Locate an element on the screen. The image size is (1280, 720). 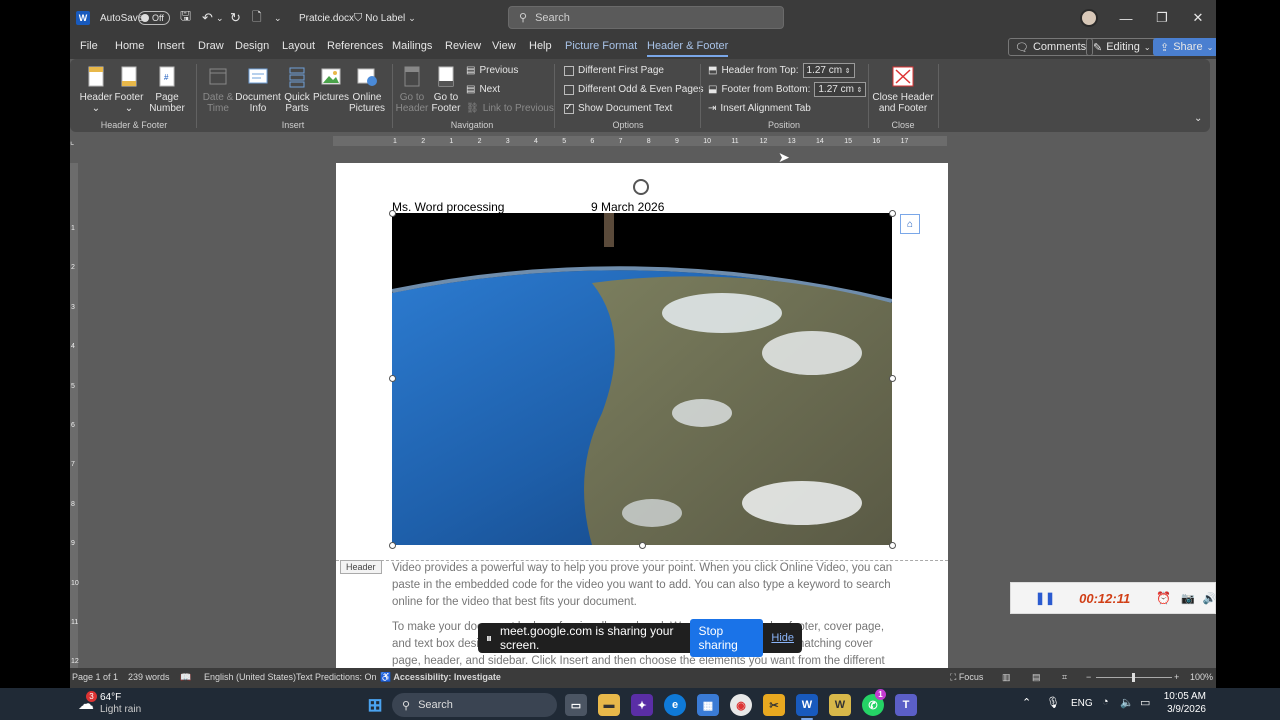
zoom-slider-thumb is located at coordinates (1133, 677).